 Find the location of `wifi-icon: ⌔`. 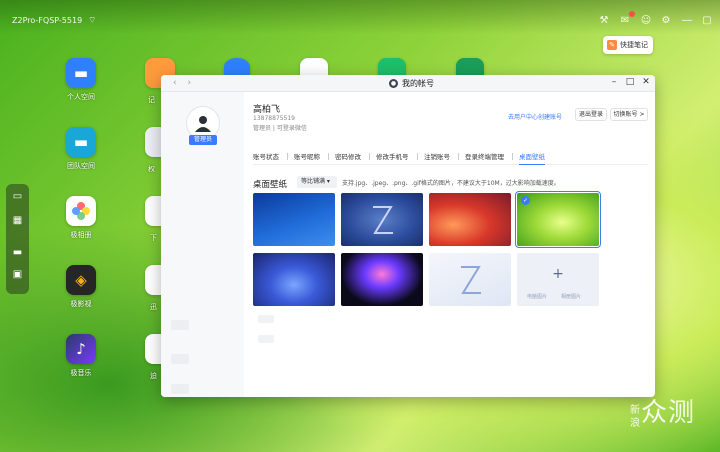

wifi-icon: ⌔ is located at coordinates (92, 21).